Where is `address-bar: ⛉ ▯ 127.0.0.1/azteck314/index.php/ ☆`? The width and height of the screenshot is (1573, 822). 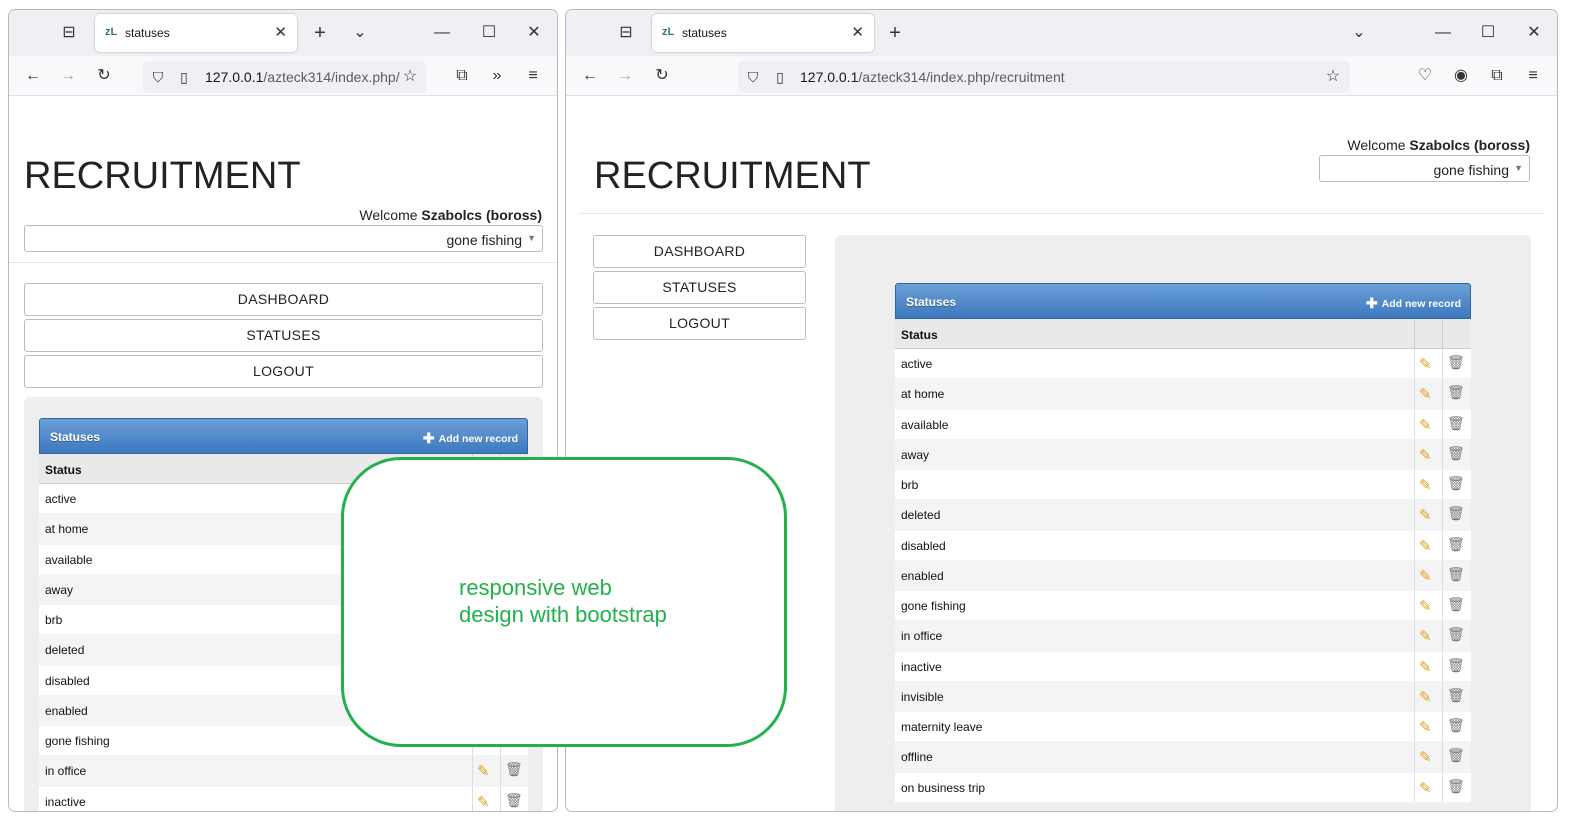
address-bar: ⛉ ▯ 127.0.0.1/azteck314/index.php/ ☆ is located at coordinates (284, 77).